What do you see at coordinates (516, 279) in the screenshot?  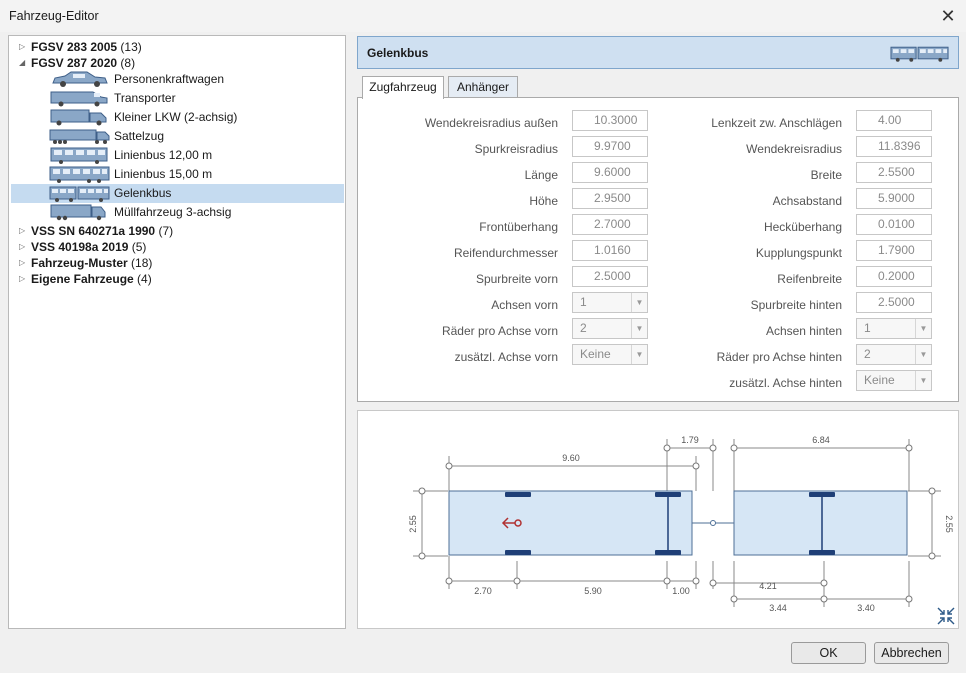 I see `label-spurbreite-vorn: Spurbreite vorn` at bounding box center [516, 279].